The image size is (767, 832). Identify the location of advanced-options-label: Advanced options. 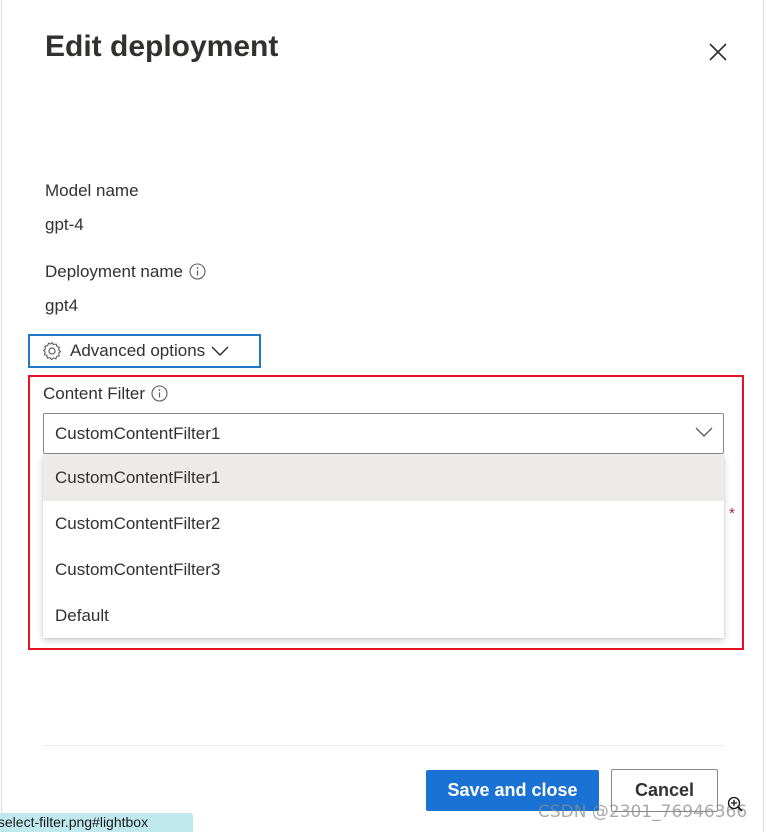
(138, 350).